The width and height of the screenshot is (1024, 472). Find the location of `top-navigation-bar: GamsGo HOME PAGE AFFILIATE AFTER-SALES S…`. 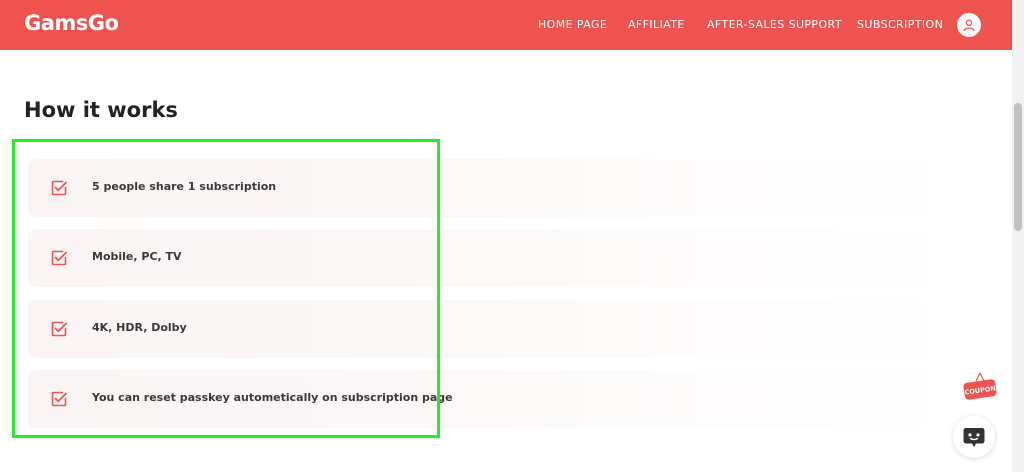

top-navigation-bar: GamsGo HOME PAGE AFFILIATE AFTER-SALES S… is located at coordinates (506, 25).